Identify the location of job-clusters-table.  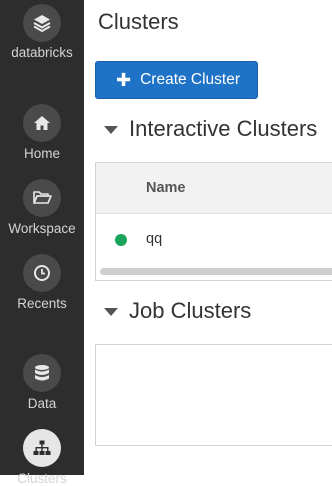
(213, 395).